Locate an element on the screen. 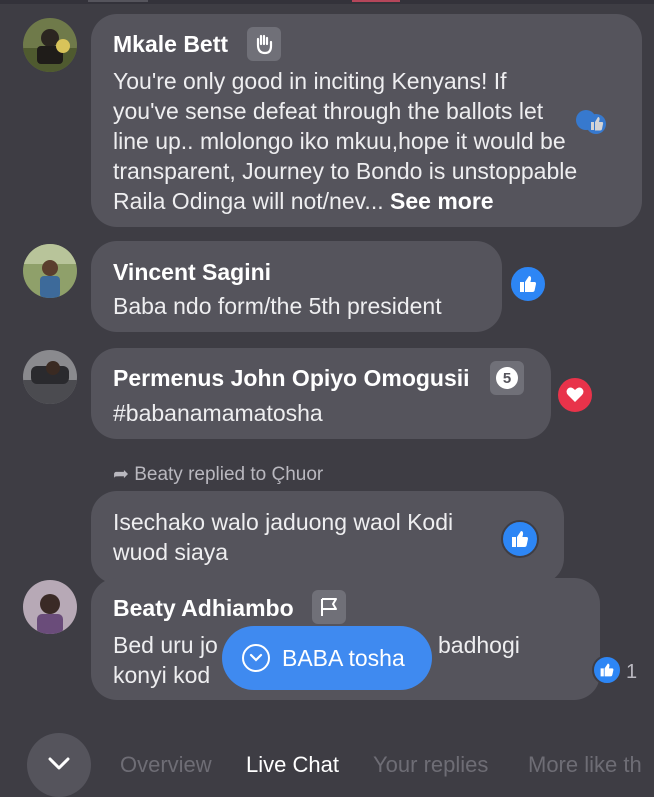  comment-text-line: Raila Odinga will not/nev... See more is located at coordinates (303, 201).